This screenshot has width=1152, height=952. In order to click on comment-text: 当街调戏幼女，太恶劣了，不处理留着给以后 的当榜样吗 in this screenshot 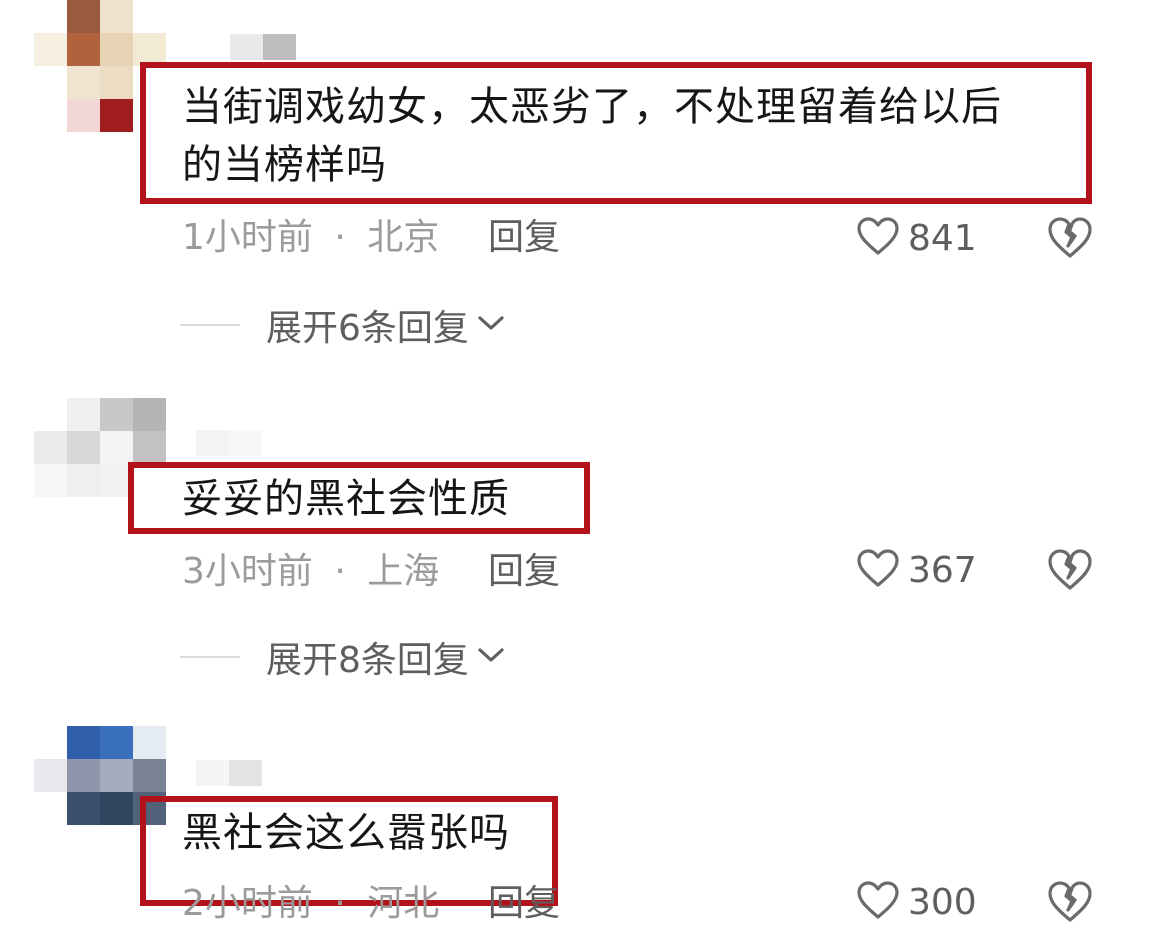, I will do `click(592, 136)`.